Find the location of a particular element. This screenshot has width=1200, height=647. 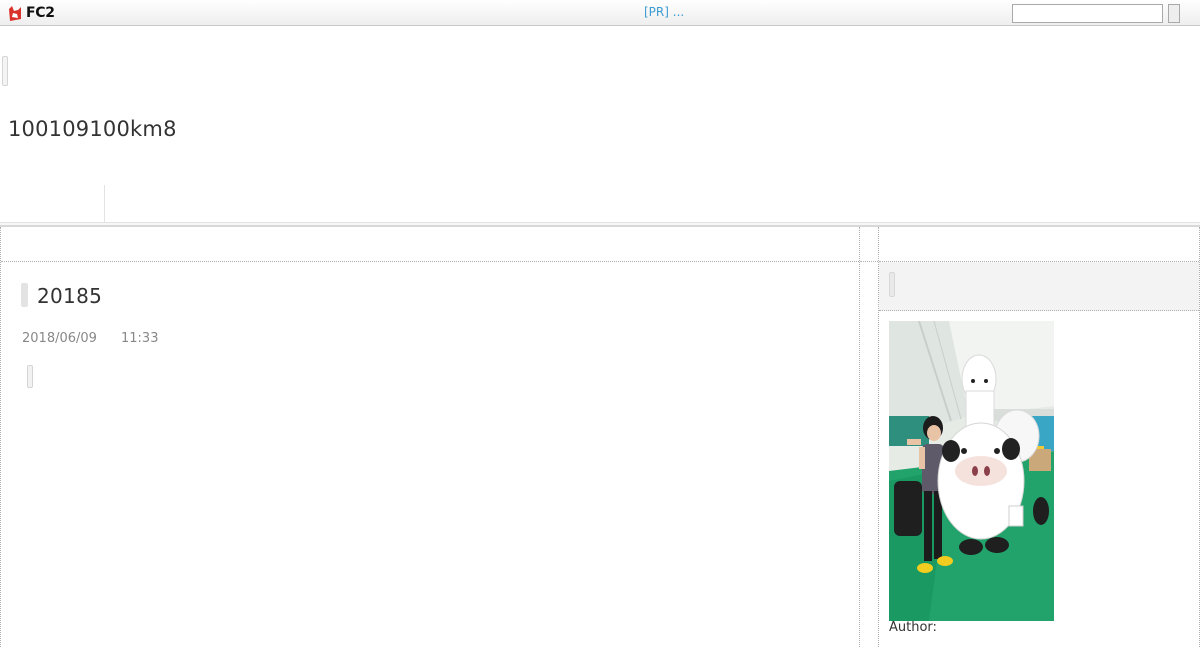

main-top-band is located at coordinates (430, 244).